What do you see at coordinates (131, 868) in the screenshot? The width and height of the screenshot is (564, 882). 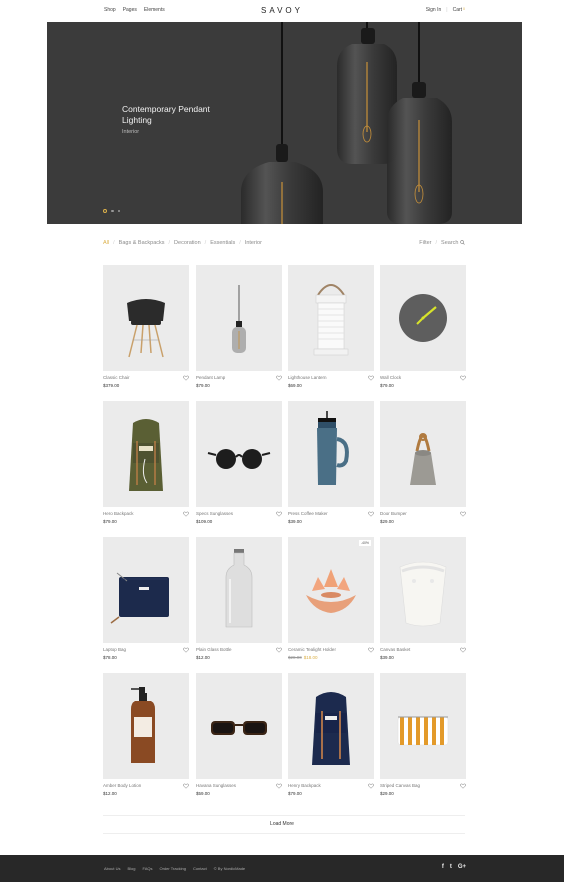 I see `footer-link-blog: Blog` at bounding box center [131, 868].